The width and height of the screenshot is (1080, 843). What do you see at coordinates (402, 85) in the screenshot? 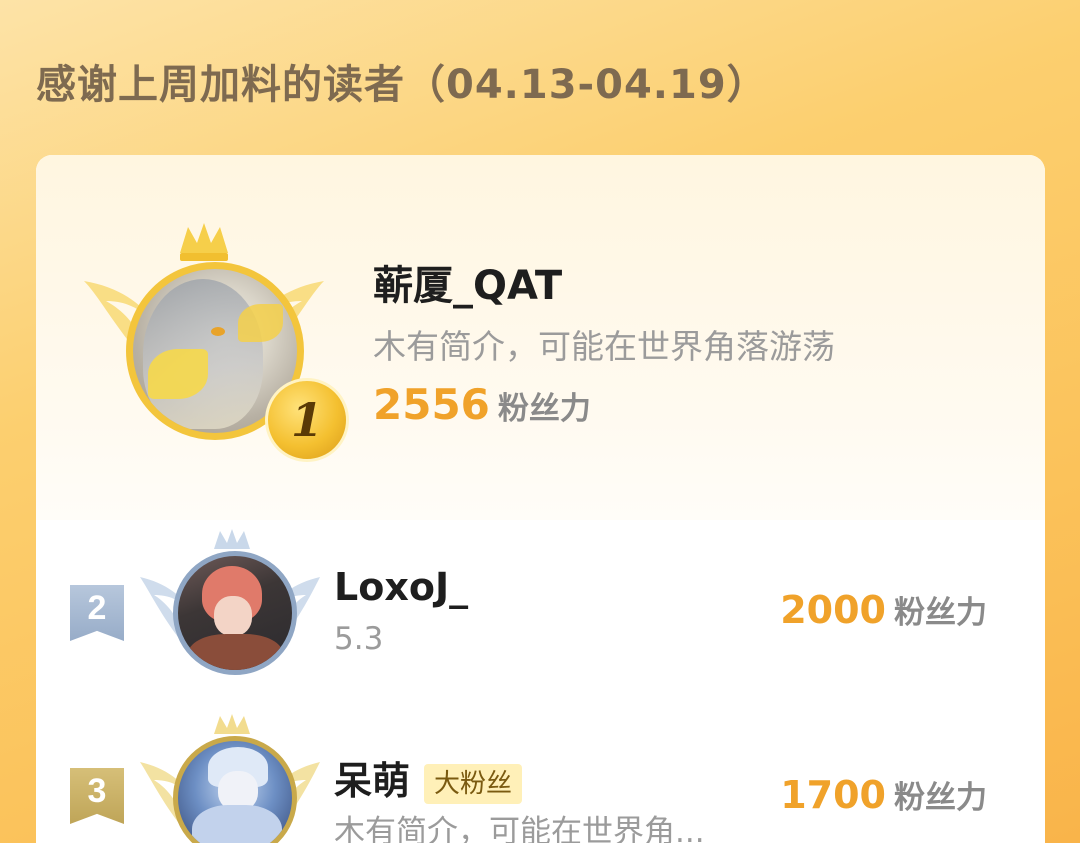
I see `page-title: 感谢上周加料的读者（04.13-04.19）` at bounding box center [402, 85].